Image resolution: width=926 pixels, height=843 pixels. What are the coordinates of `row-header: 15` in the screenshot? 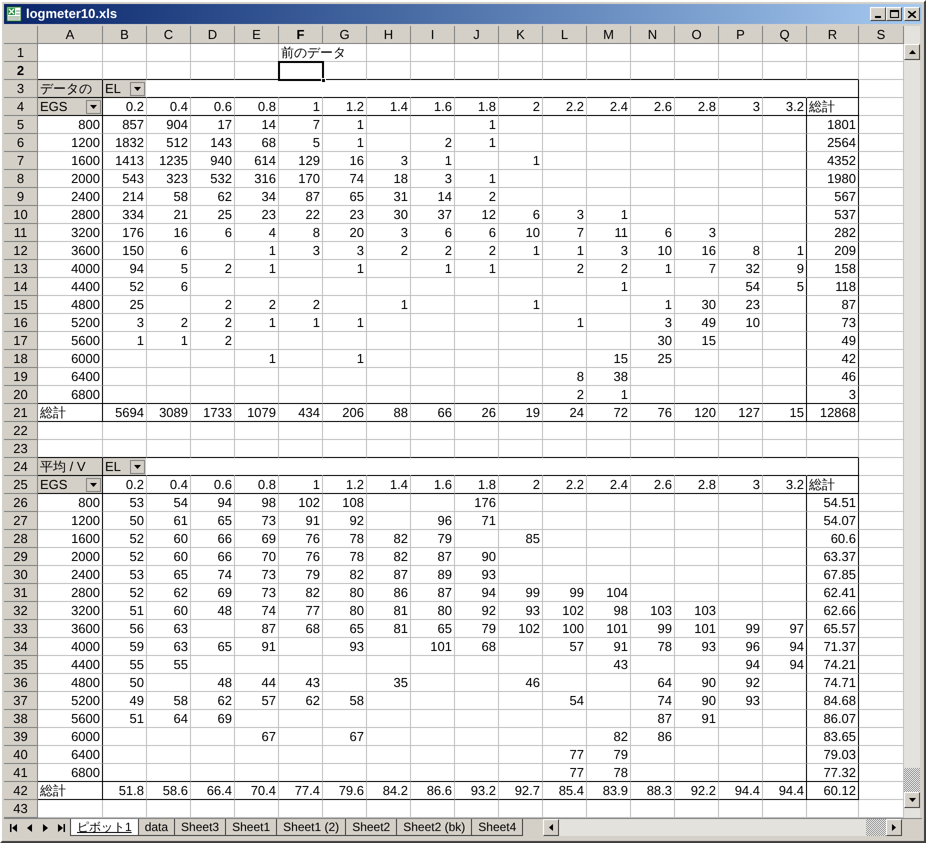 It's located at (21, 305).